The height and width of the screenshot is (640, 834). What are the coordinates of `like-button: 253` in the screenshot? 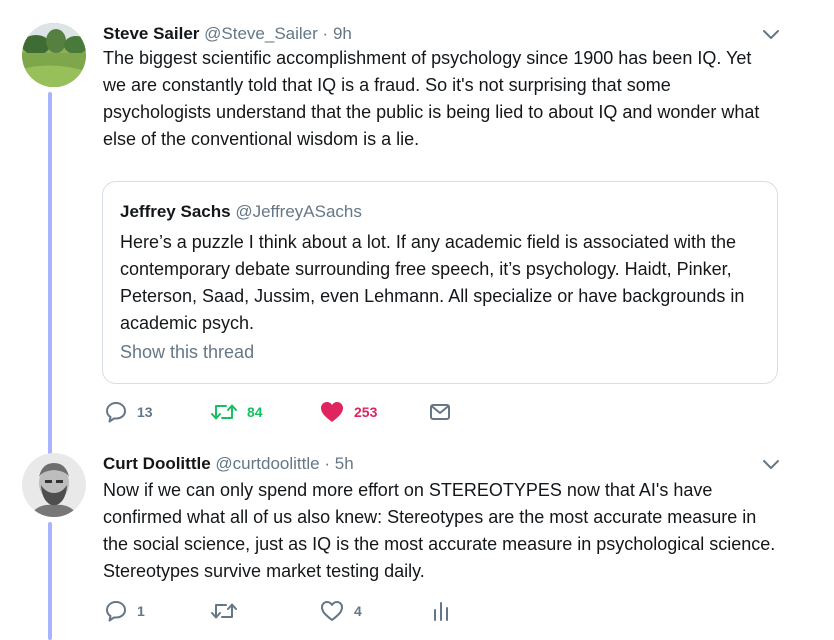 It's located at (348, 412).